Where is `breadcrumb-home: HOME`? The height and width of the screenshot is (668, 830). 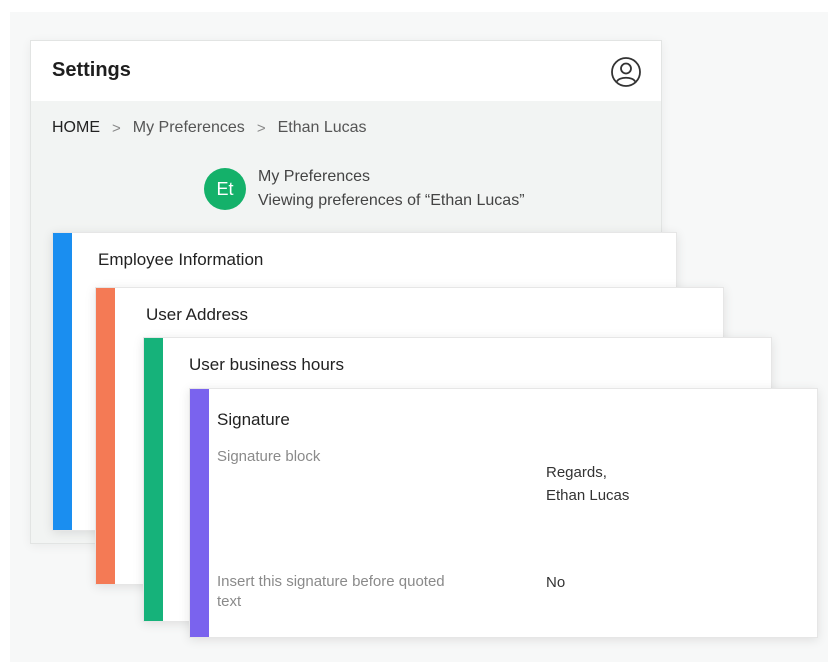
breadcrumb-home: HOME is located at coordinates (76, 128).